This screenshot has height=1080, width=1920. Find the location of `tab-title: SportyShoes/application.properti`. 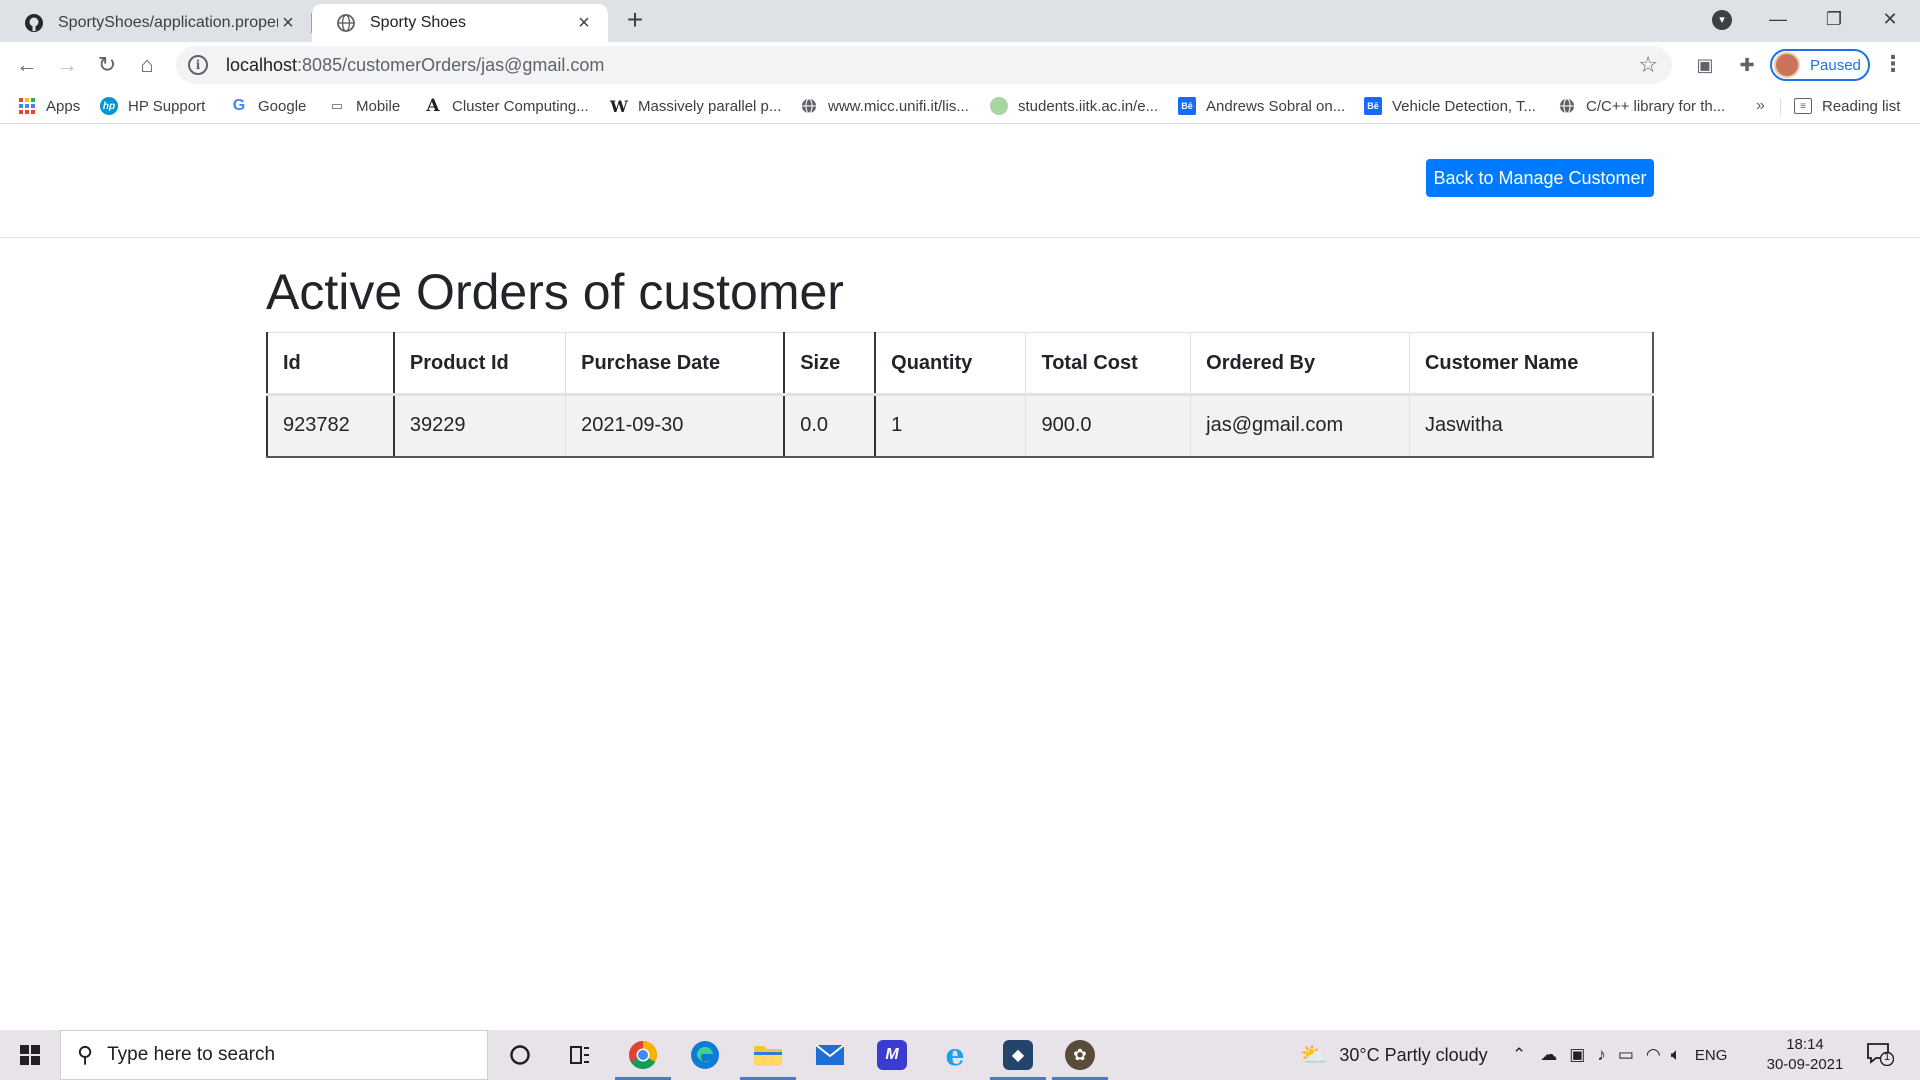

tab-title: SportyShoes/application.properti is located at coordinates (168, 22).